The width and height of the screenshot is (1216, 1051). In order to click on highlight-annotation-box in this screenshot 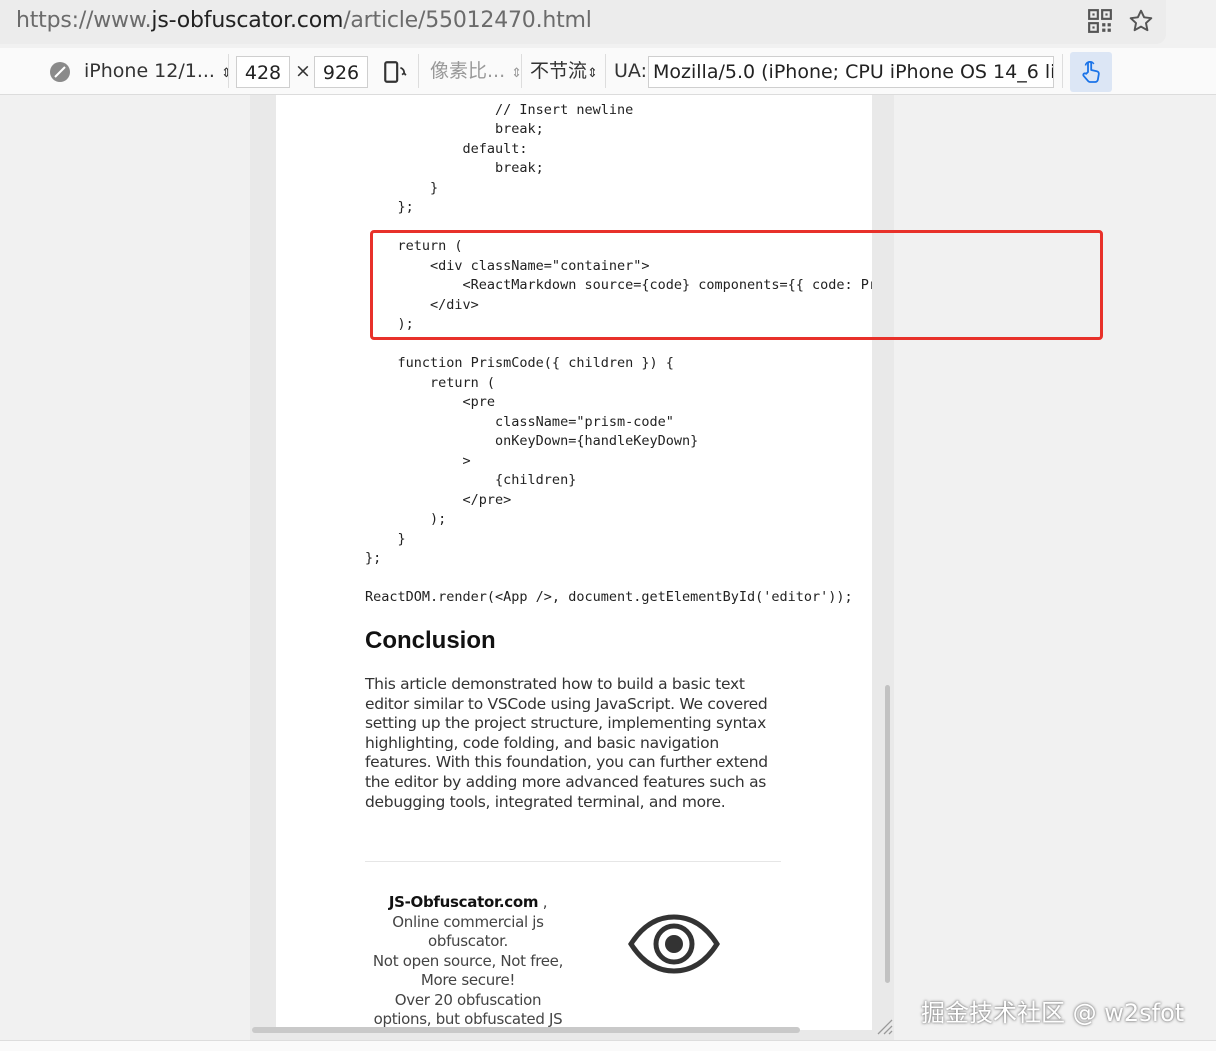, I will do `click(736, 285)`.